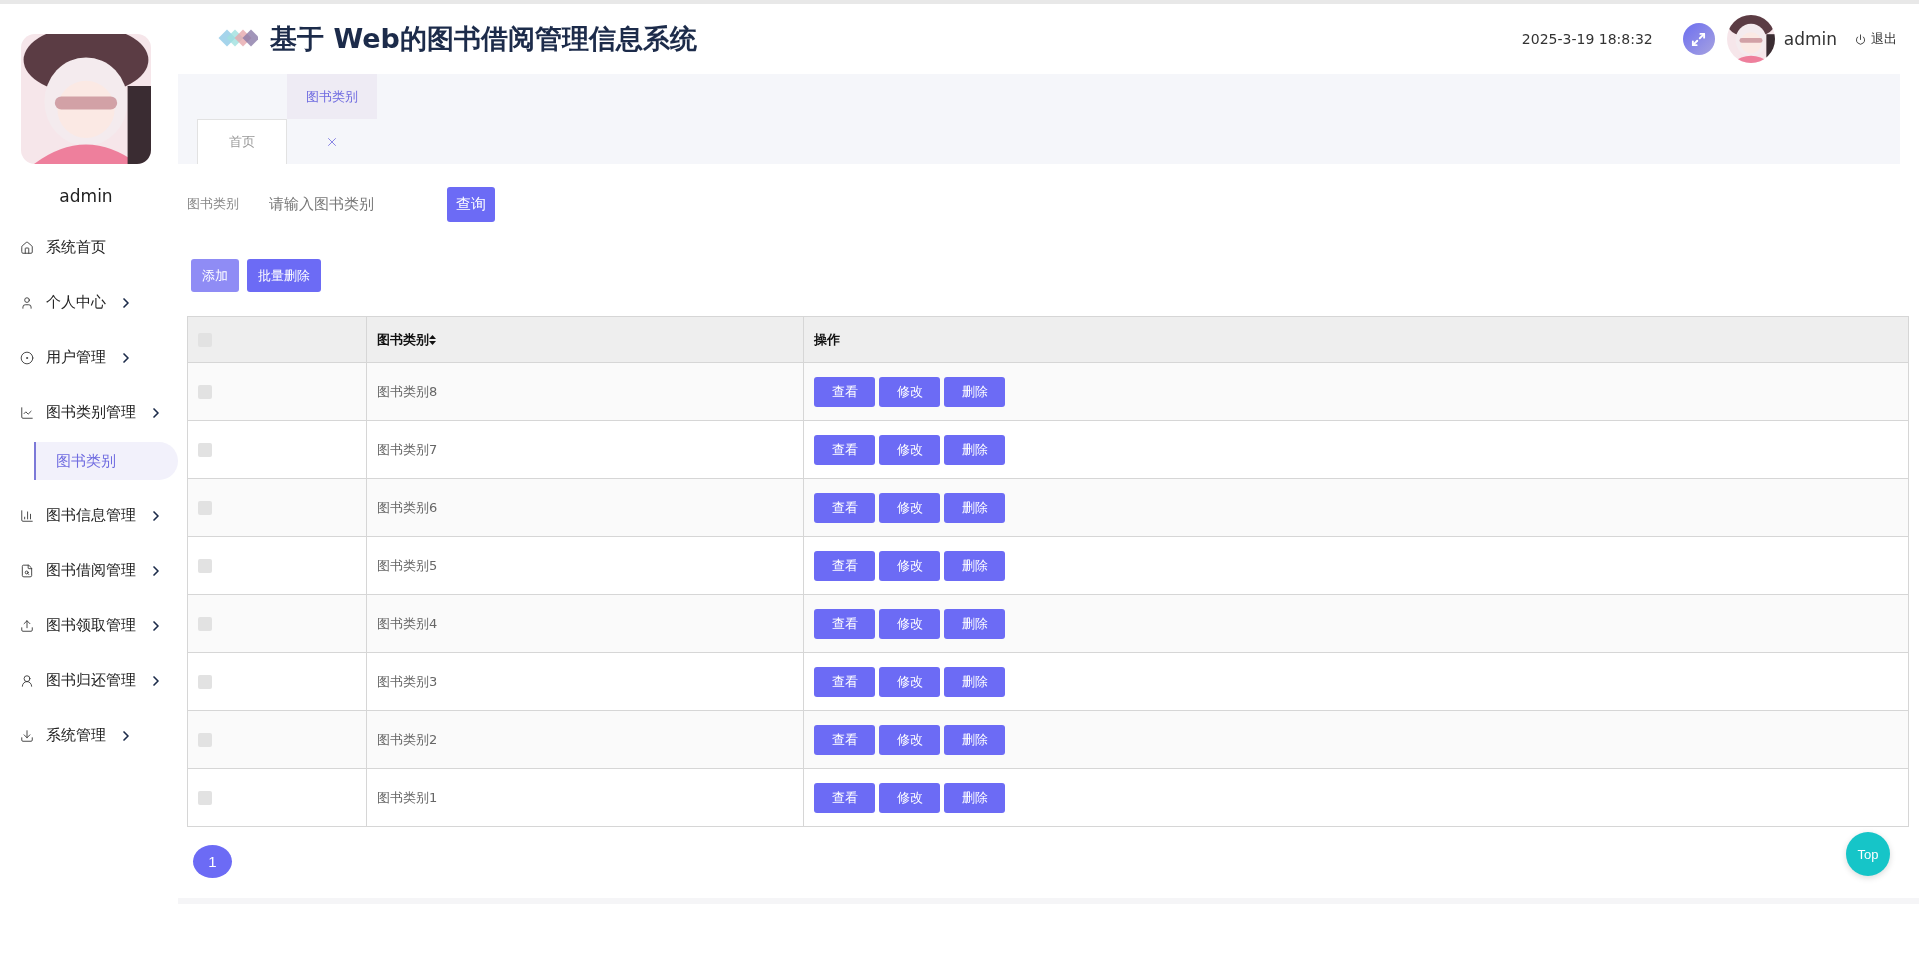  What do you see at coordinates (212, 861) in the screenshot?
I see `page-button: 1` at bounding box center [212, 861].